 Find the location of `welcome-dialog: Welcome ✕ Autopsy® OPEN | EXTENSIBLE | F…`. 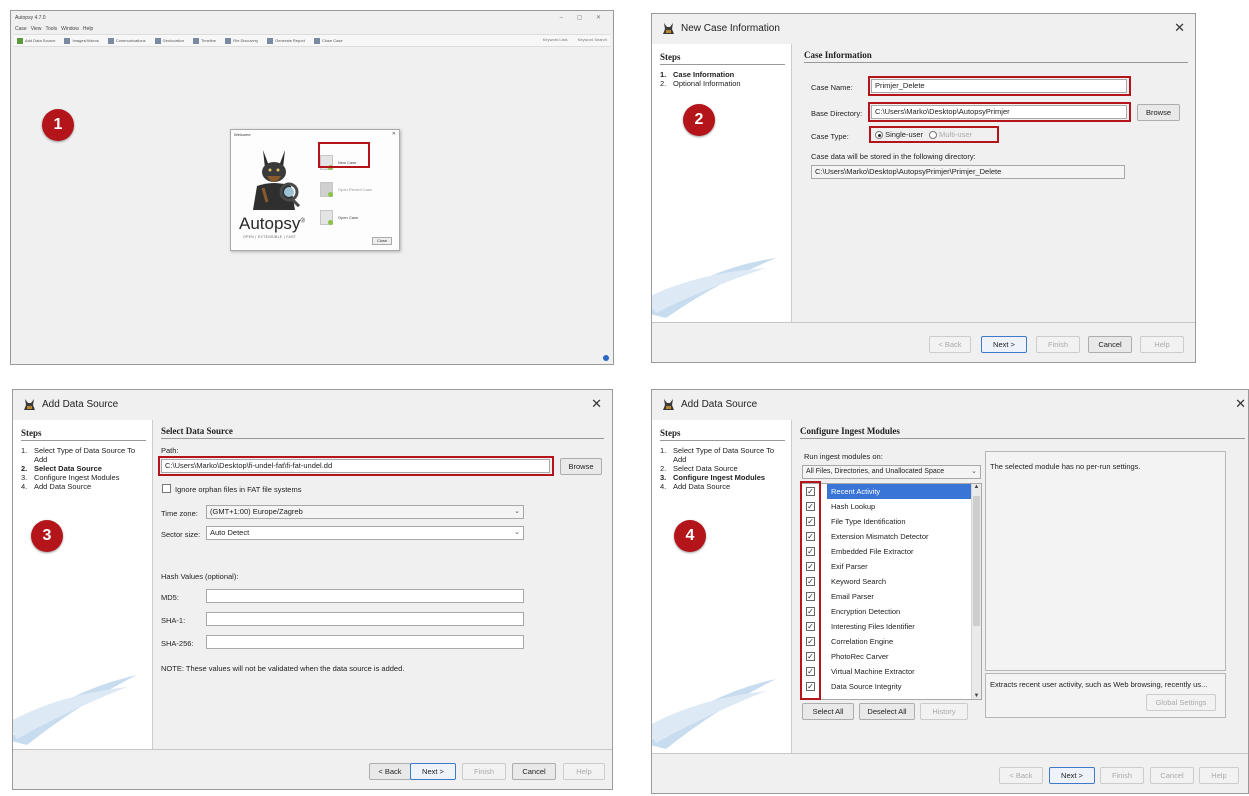

welcome-dialog: Welcome ✕ Autopsy® OPEN | EXTENSIBLE | F… is located at coordinates (315, 190).